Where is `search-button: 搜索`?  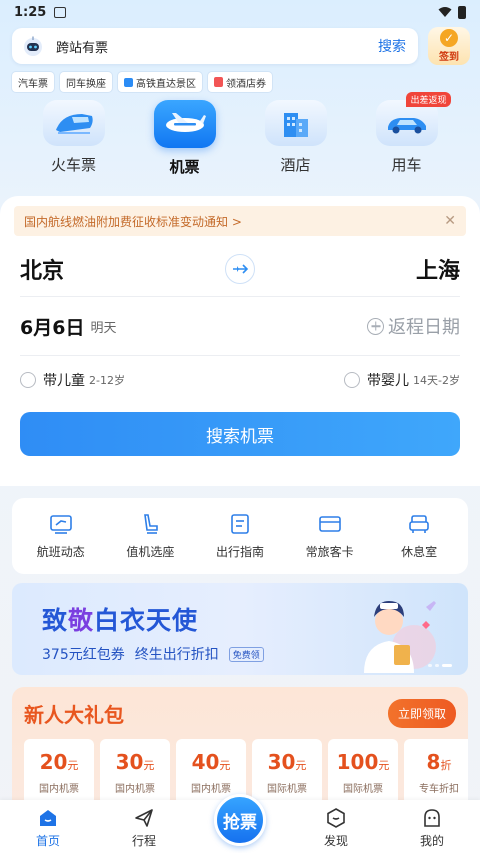
search-button: 搜索 is located at coordinates (392, 46).